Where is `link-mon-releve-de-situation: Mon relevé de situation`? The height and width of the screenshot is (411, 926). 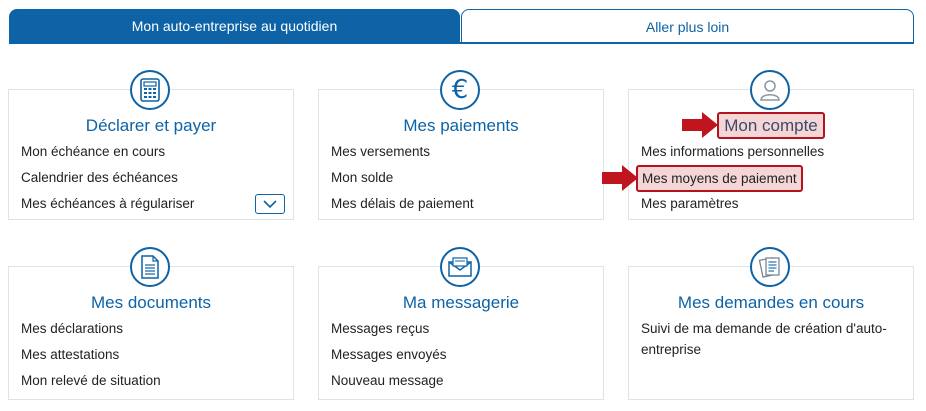
link-mon-releve-de-situation: Mon relevé de situation is located at coordinates (91, 380).